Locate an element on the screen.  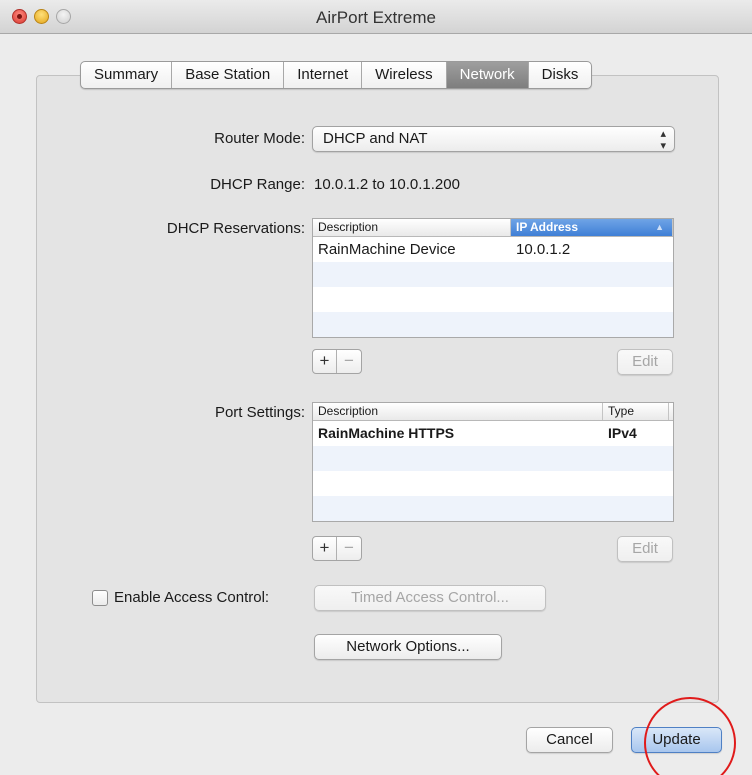
port-type: IPv4 is located at coordinates (622, 433).